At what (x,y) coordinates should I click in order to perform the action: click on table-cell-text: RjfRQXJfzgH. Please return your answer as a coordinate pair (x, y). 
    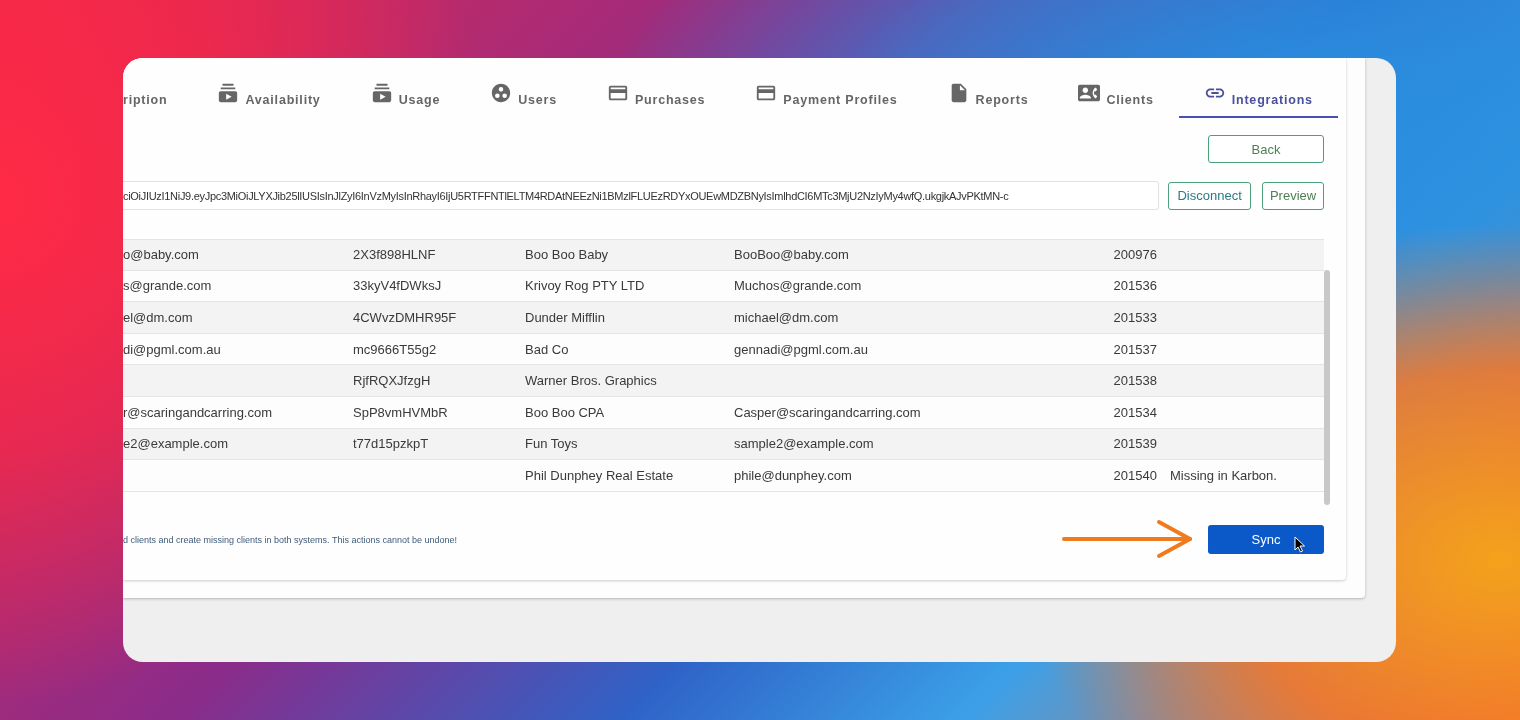
    Looking at the image, I should click on (392, 381).